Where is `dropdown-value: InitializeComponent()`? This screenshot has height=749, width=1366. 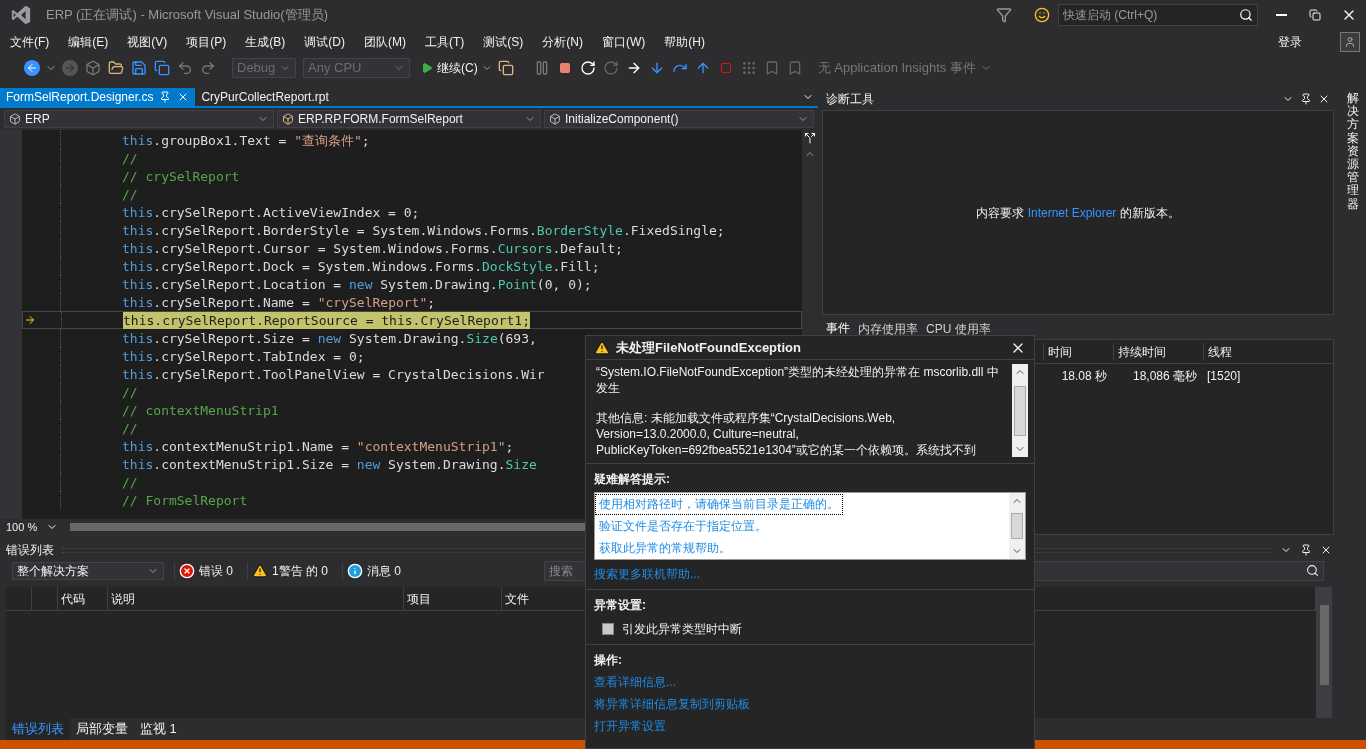
dropdown-value: InitializeComponent() is located at coordinates (622, 119).